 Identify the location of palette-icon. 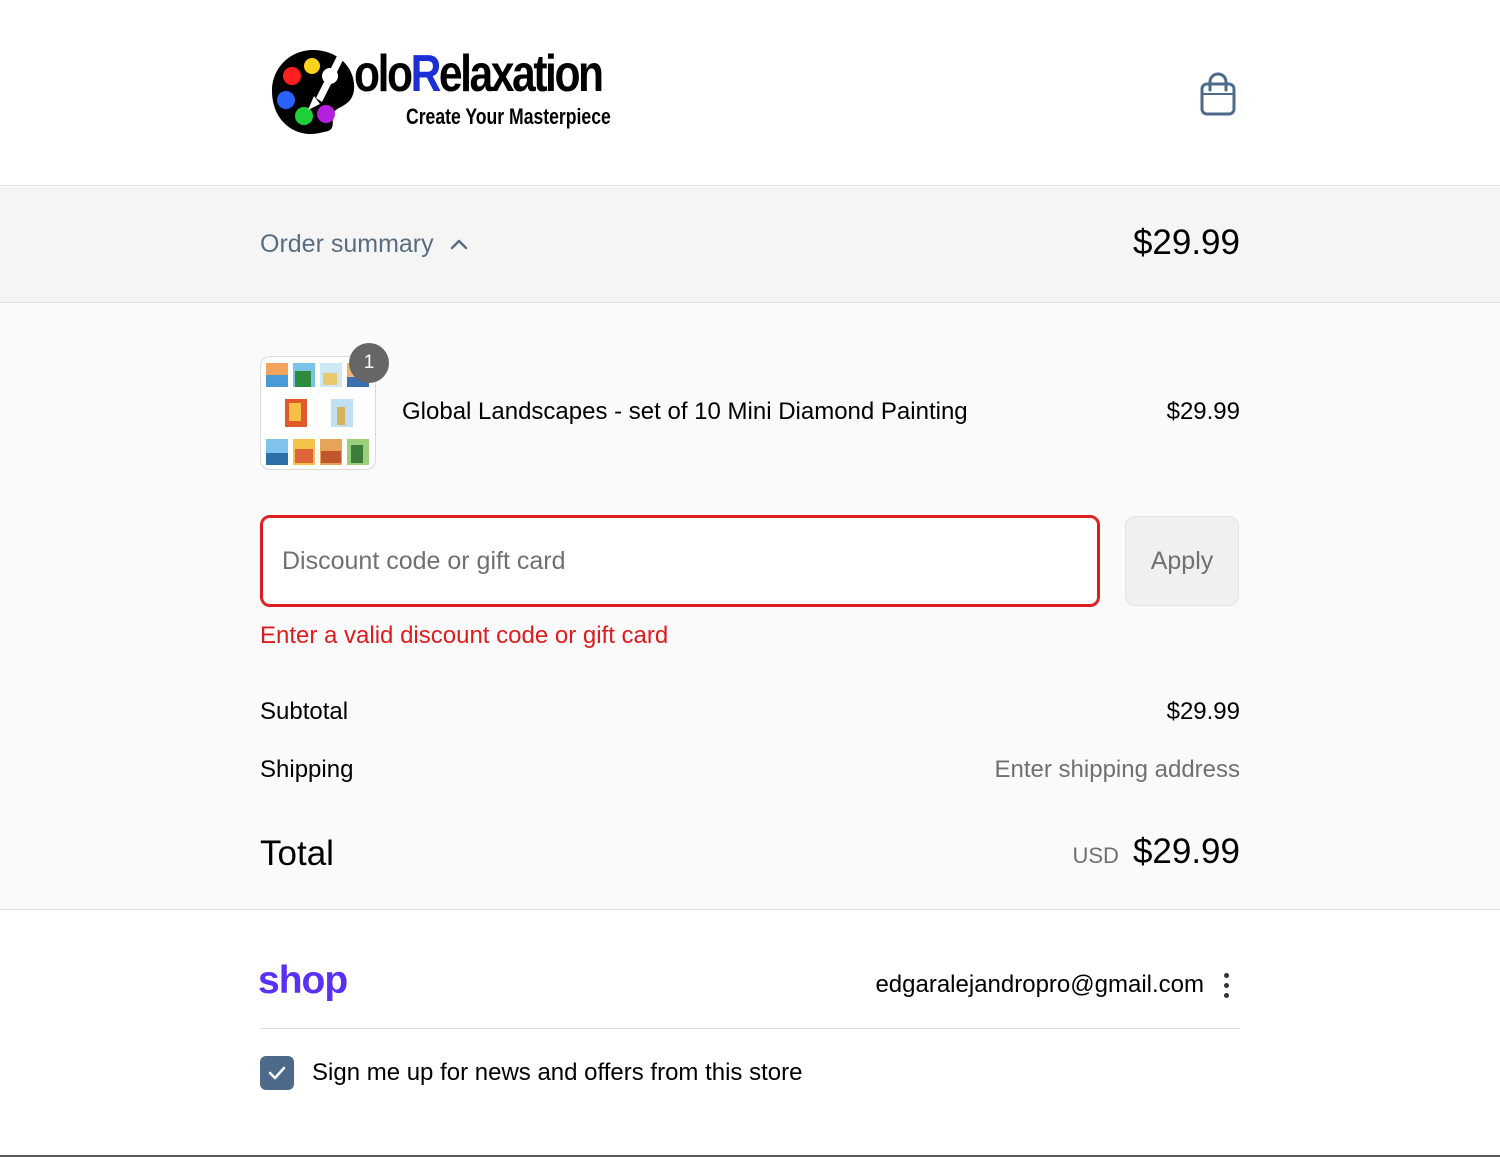
(313, 92).